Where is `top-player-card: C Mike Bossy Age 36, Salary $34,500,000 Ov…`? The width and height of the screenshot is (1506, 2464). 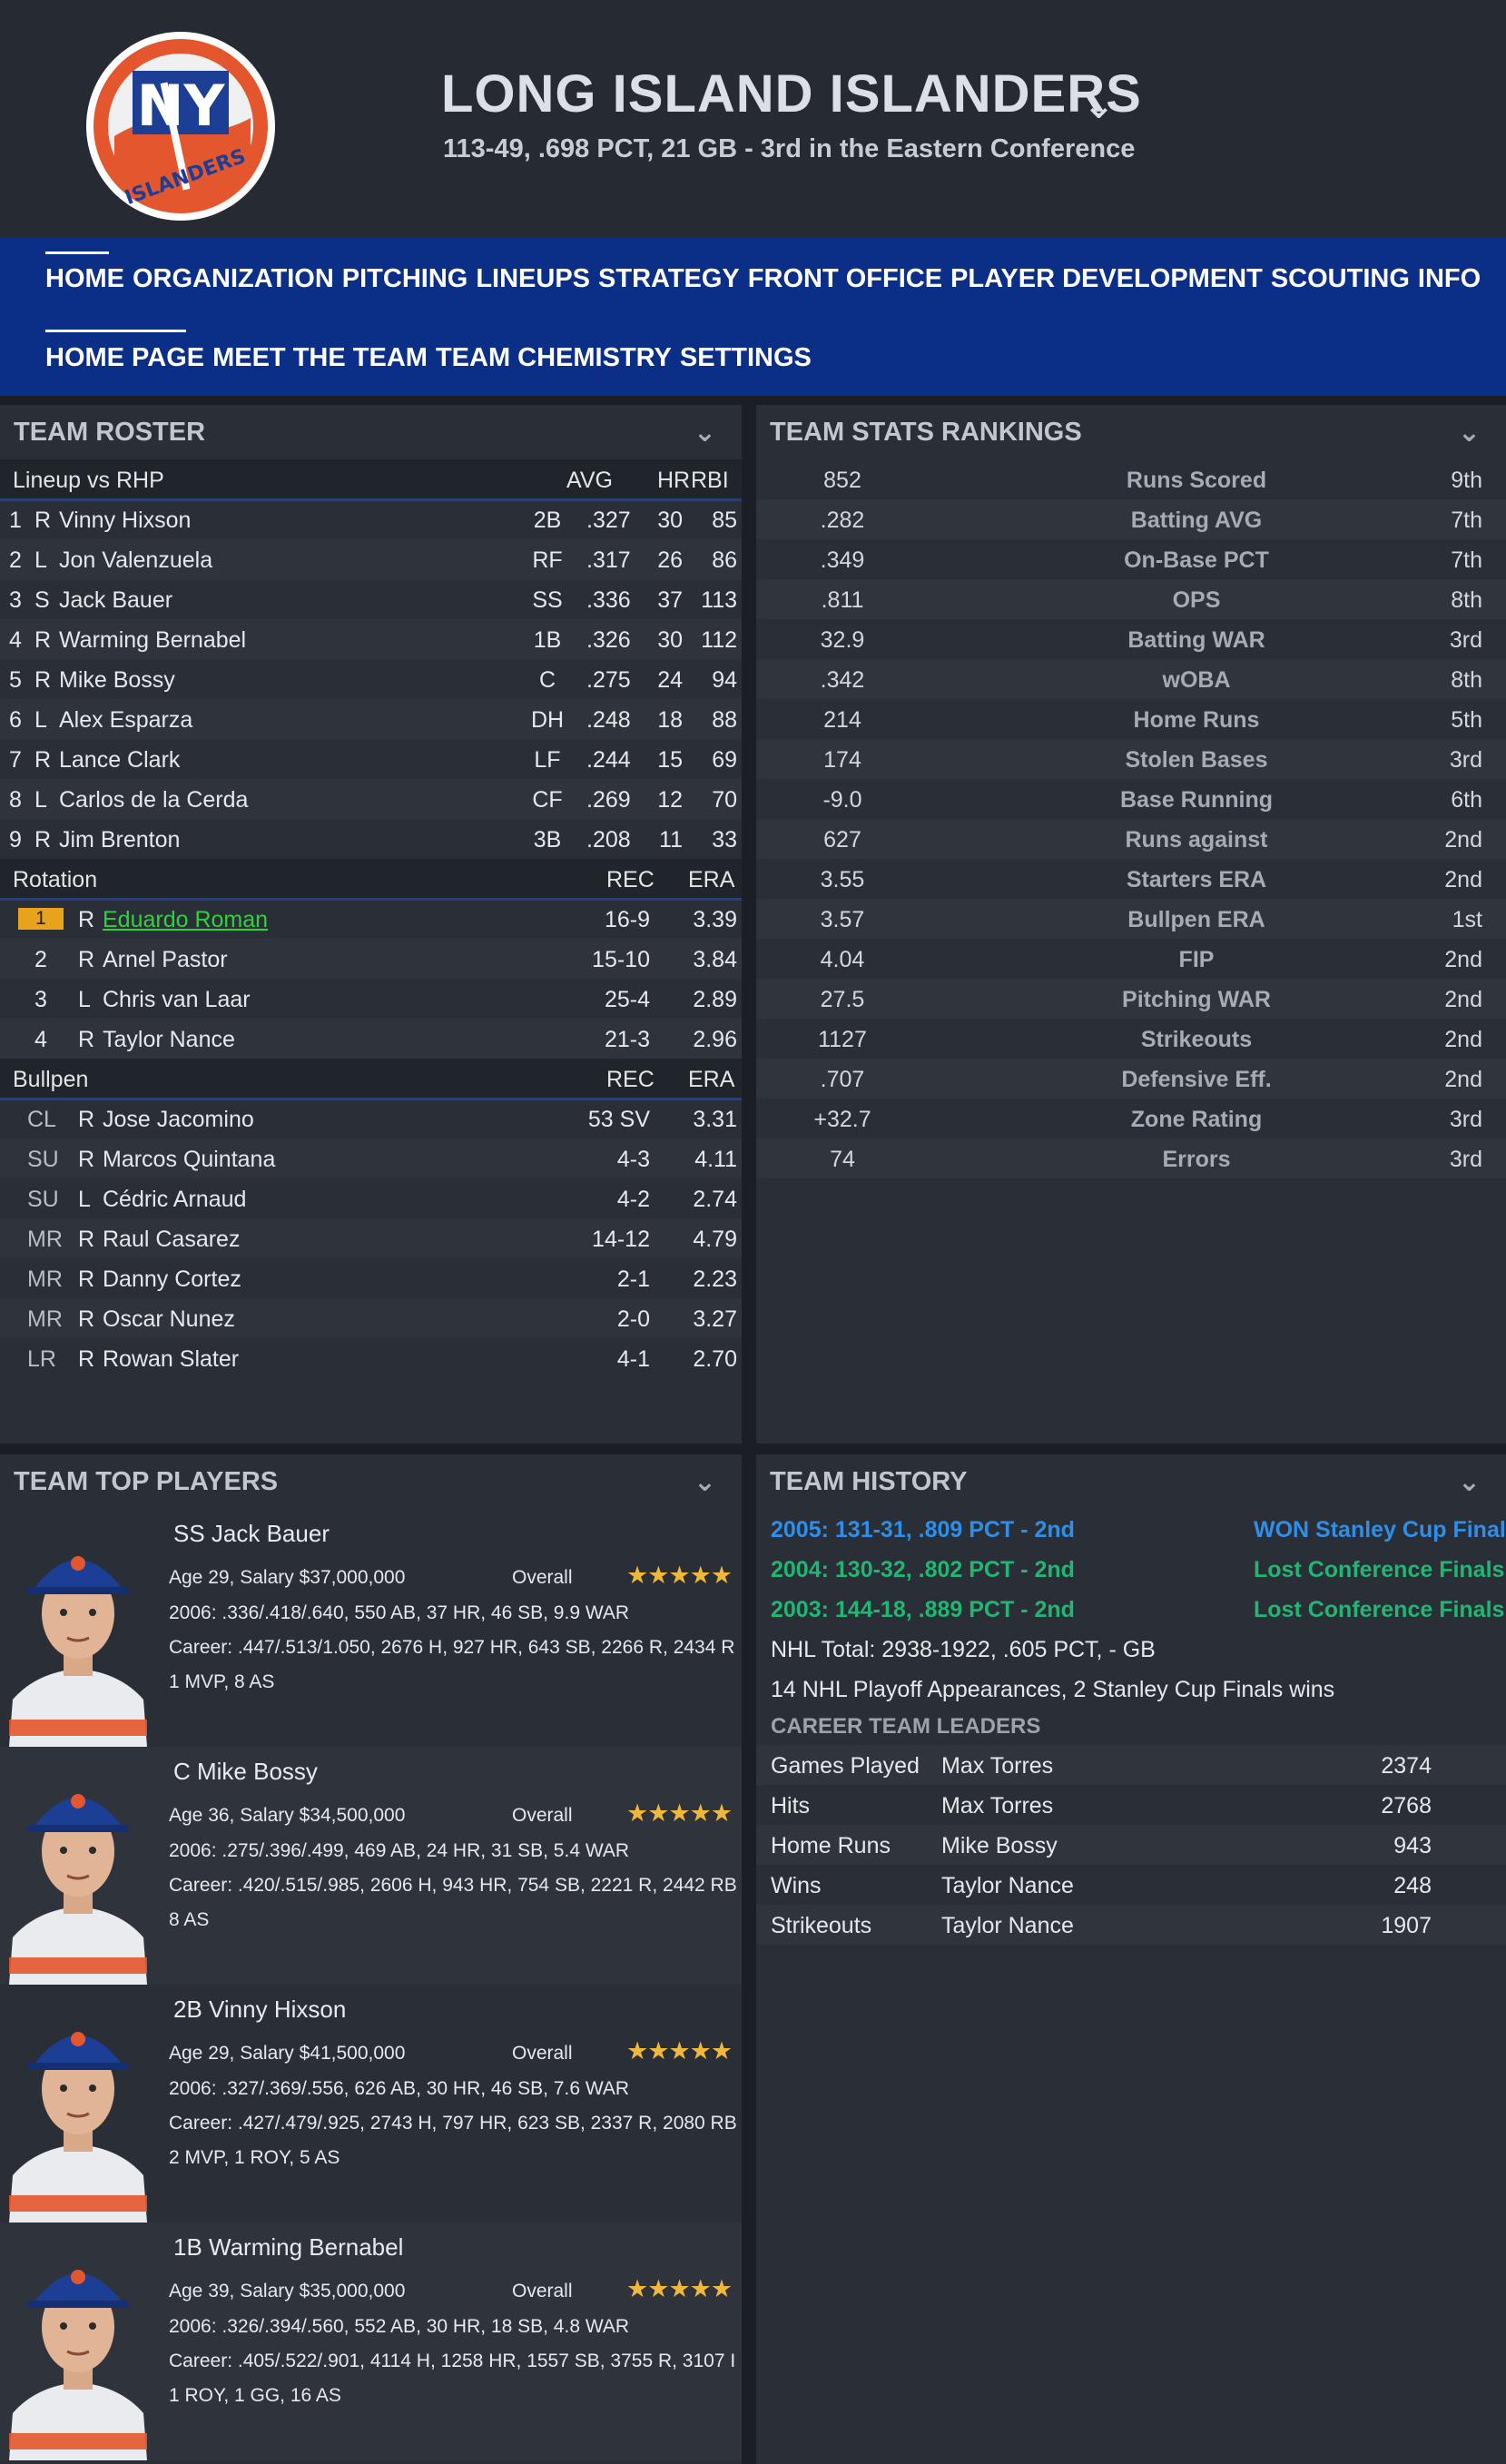
top-player-card: C Mike Bossy Age 36, Salary $34,500,000 Ov… is located at coordinates (371, 1866).